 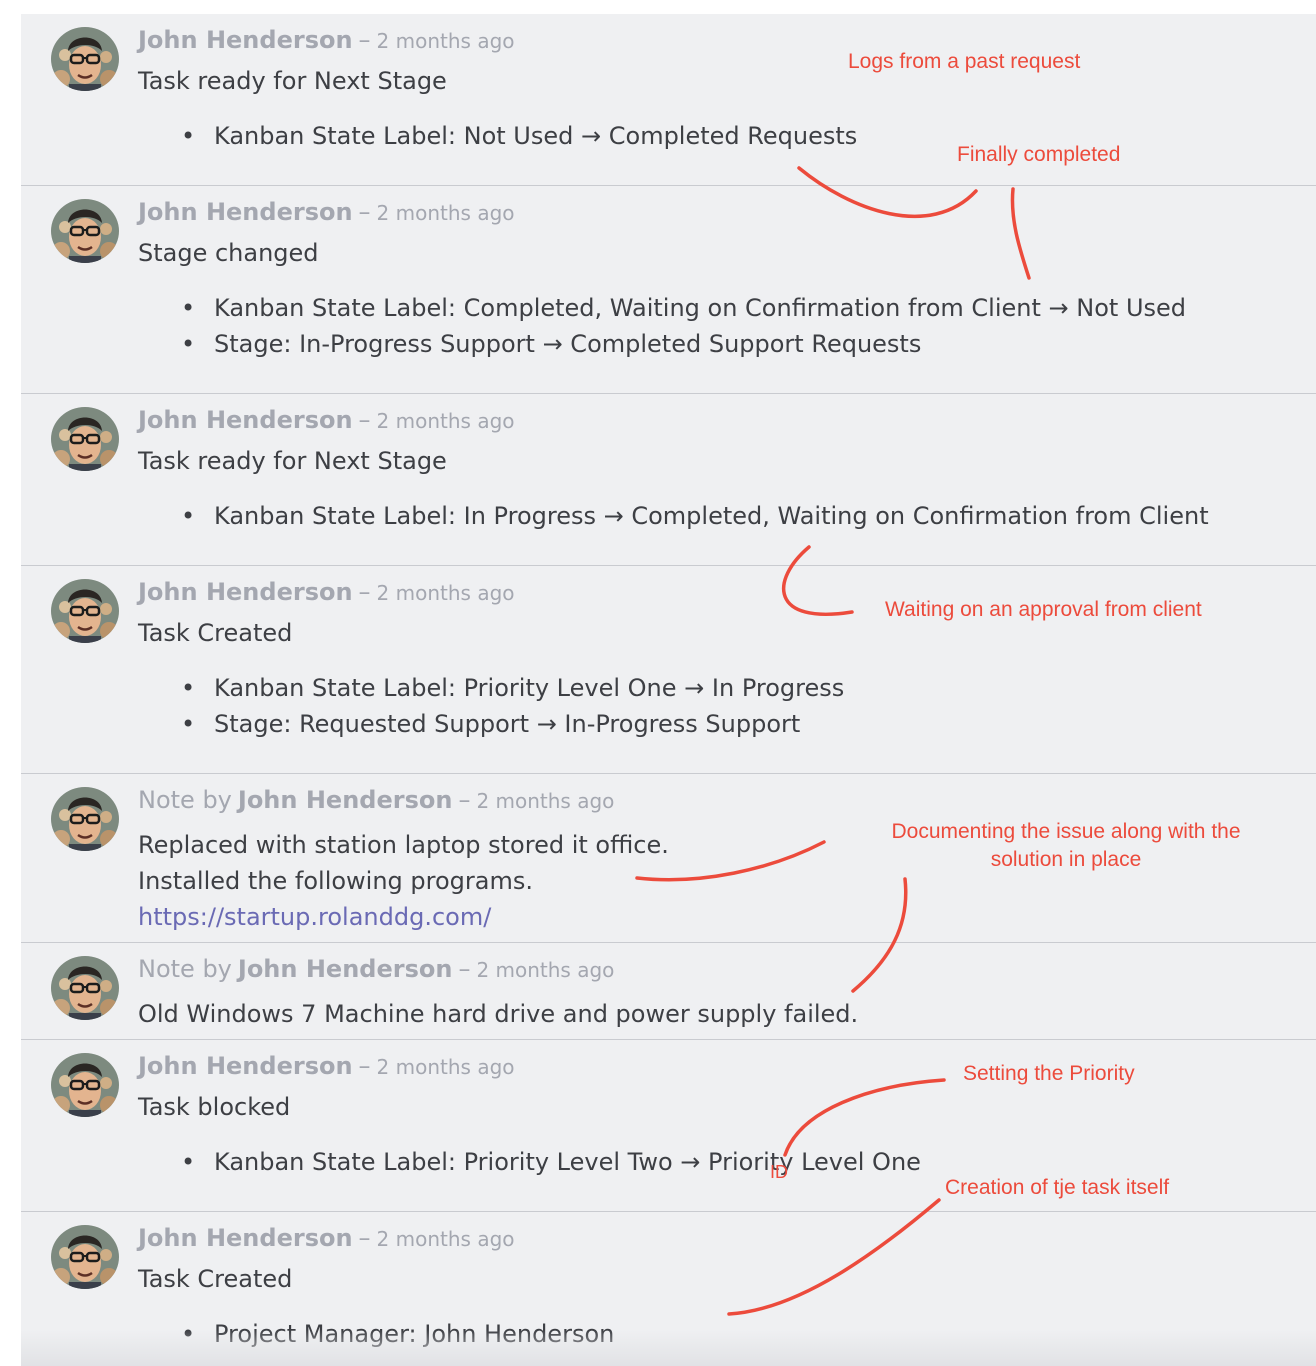 I want to click on annotation-past-request: Logs from a past request, so click(x=964, y=61).